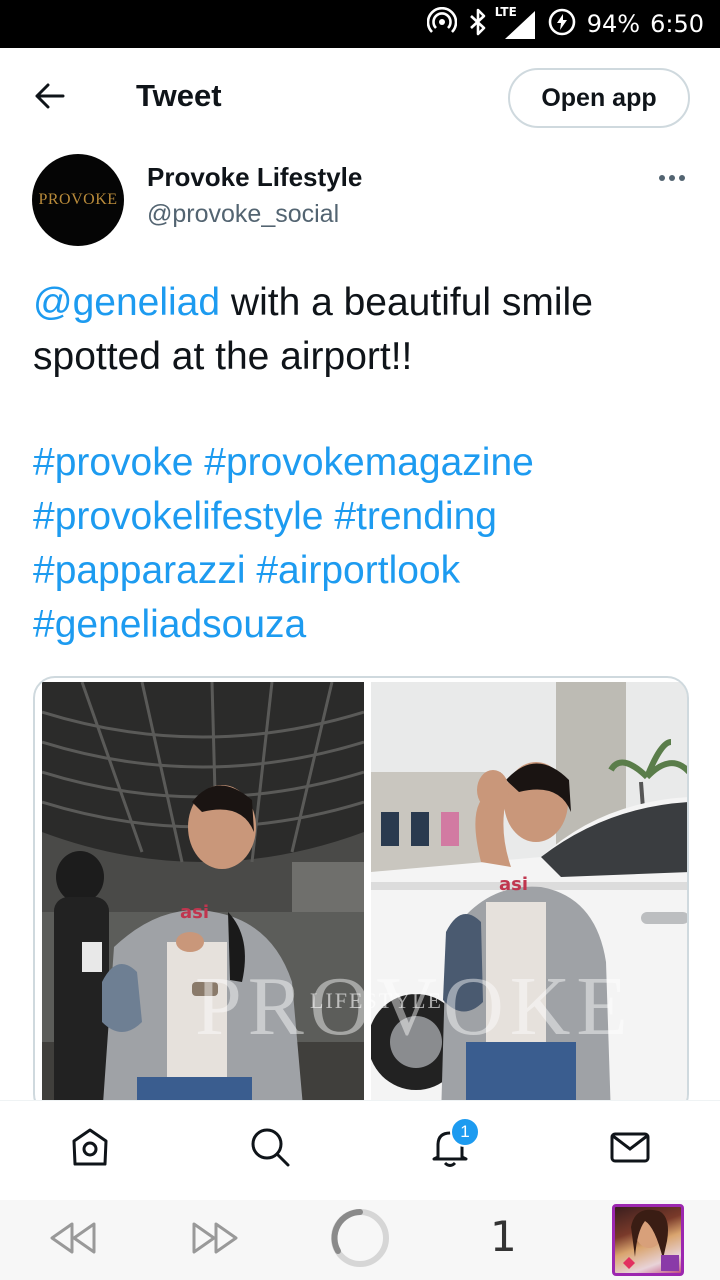 The width and height of the screenshot is (720, 1280). What do you see at coordinates (478, 24) in the screenshot?
I see `bluetooth-icon` at bounding box center [478, 24].